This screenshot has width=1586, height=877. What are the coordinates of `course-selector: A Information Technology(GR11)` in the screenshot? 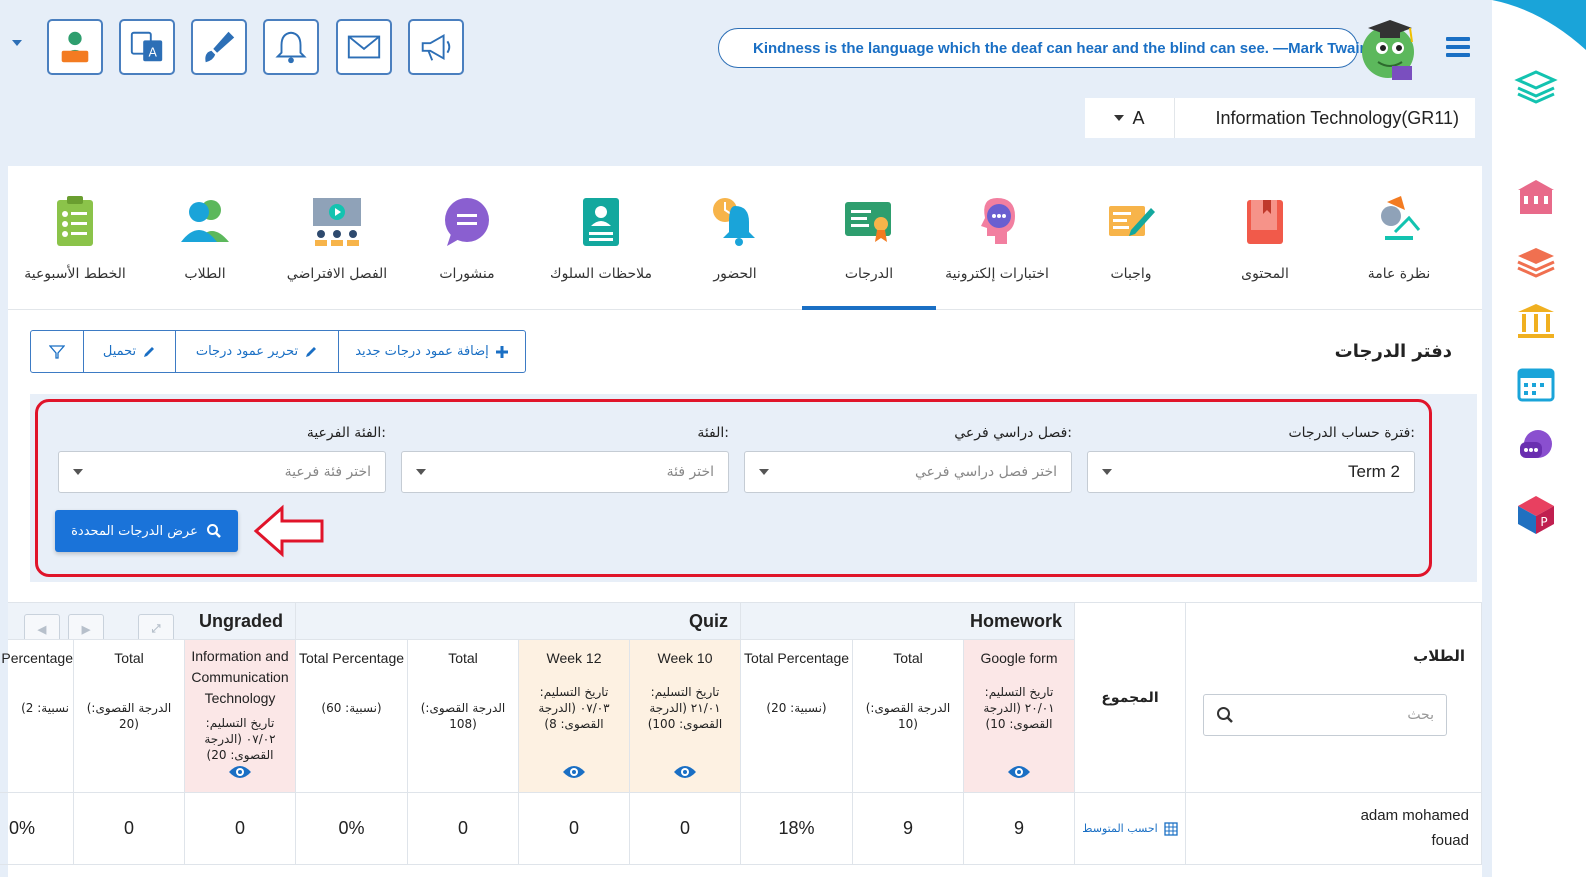 It's located at (1280, 118).